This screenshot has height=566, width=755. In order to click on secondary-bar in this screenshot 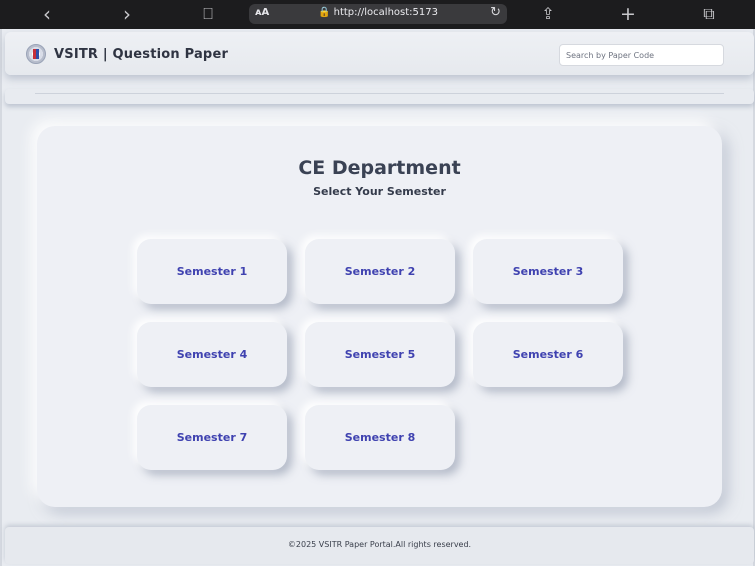, I will do `click(379, 96)`.